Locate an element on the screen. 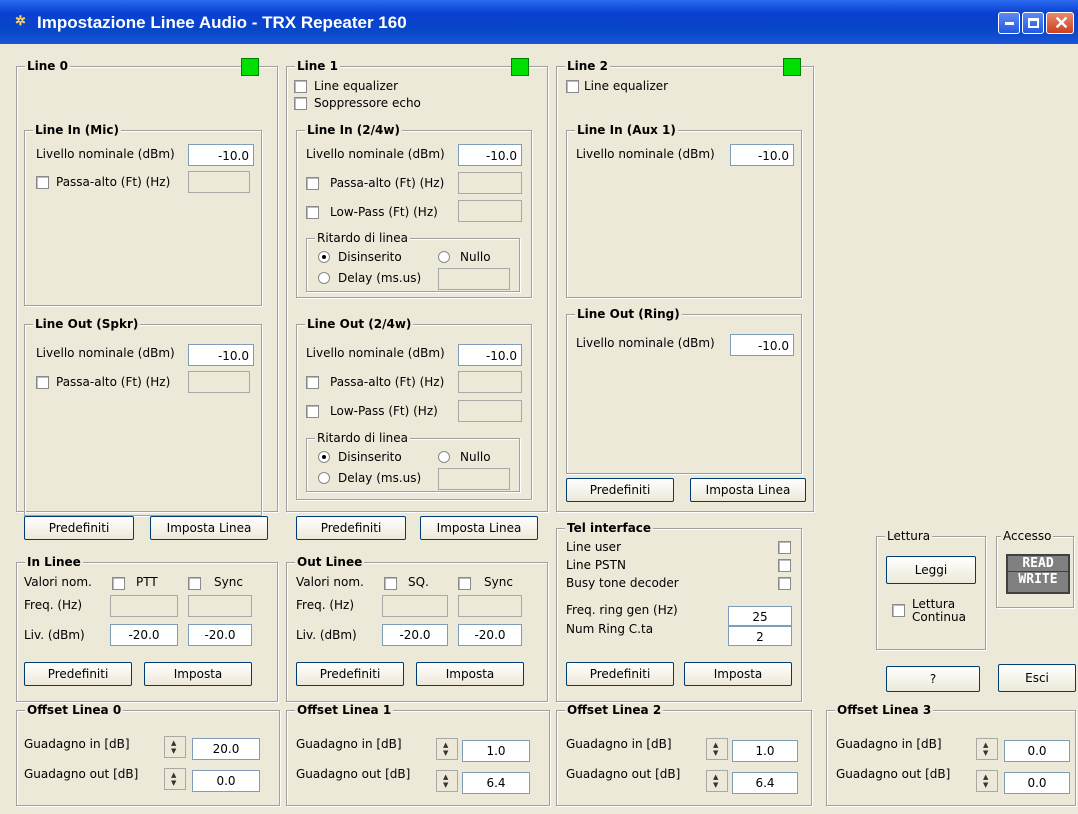 The height and width of the screenshot is (814, 1078). out-linee-freq-label: Freq. (Hz) is located at coordinates (325, 605).